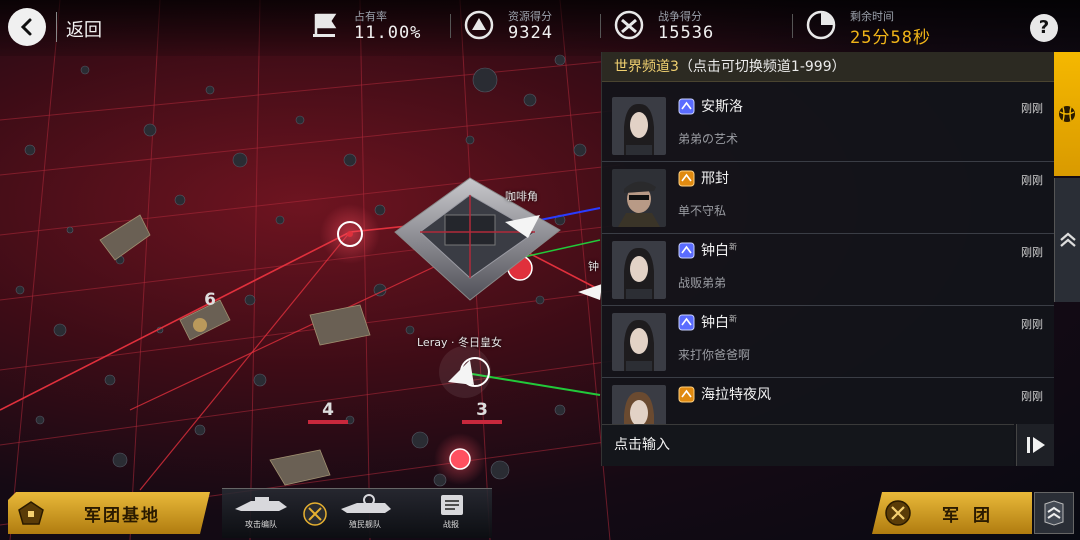 This screenshot has width=1080, height=540. What do you see at coordinates (261, 504) in the screenshot?
I see `battleship-icon` at bounding box center [261, 504].